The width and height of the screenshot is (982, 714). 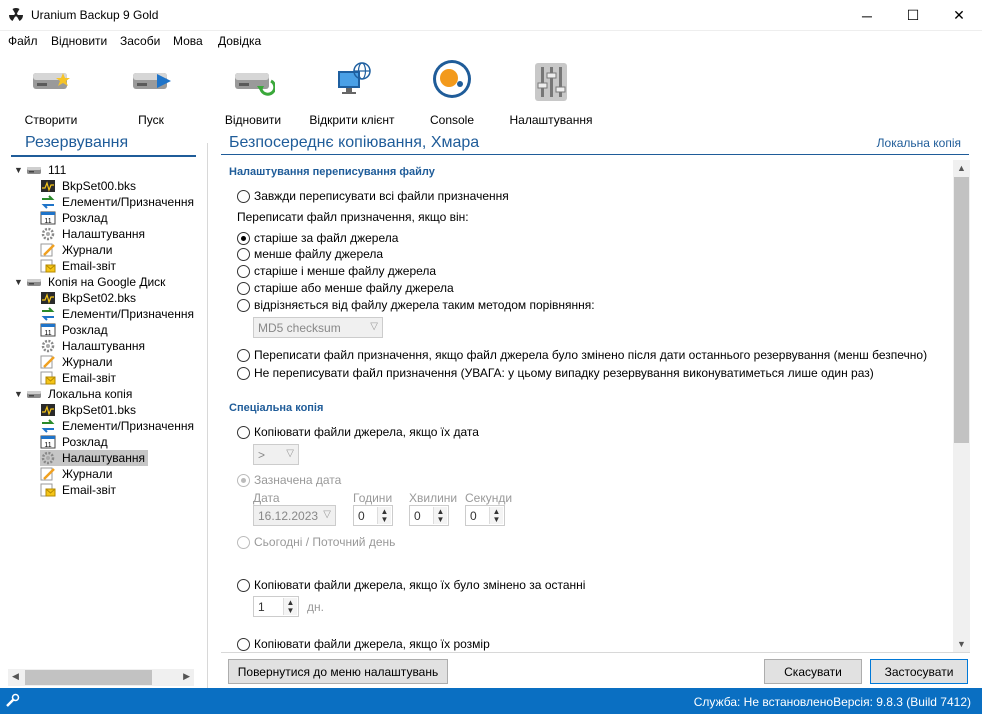 I want to click on copy-by-size-option: Копіювати файли джерела, якщо їх розмір, so click(x=363, y=644).